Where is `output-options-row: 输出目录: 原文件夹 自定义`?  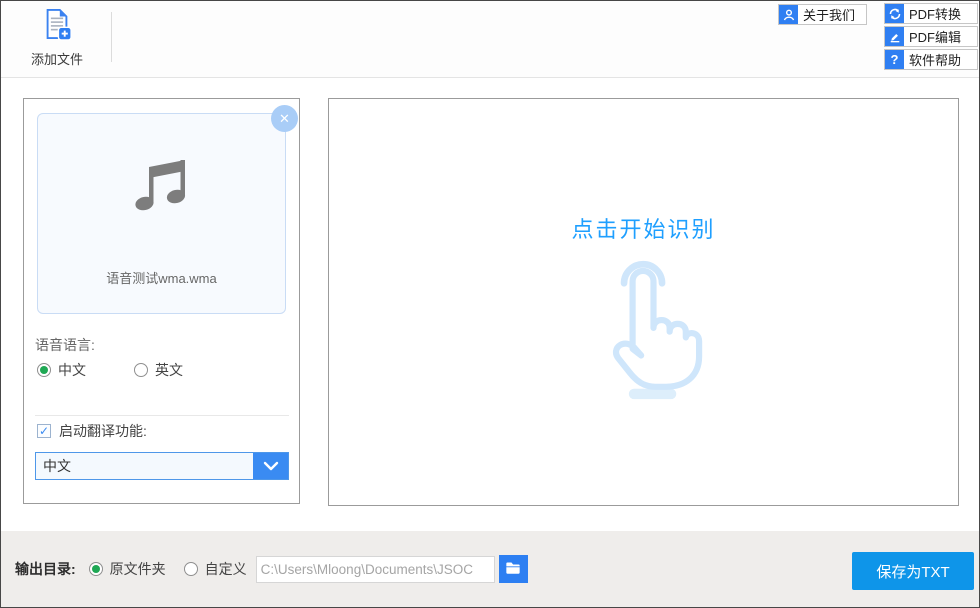 output-options-row: 输出目录: 原文件夹 自定义 is located at coordinates (271, 569).